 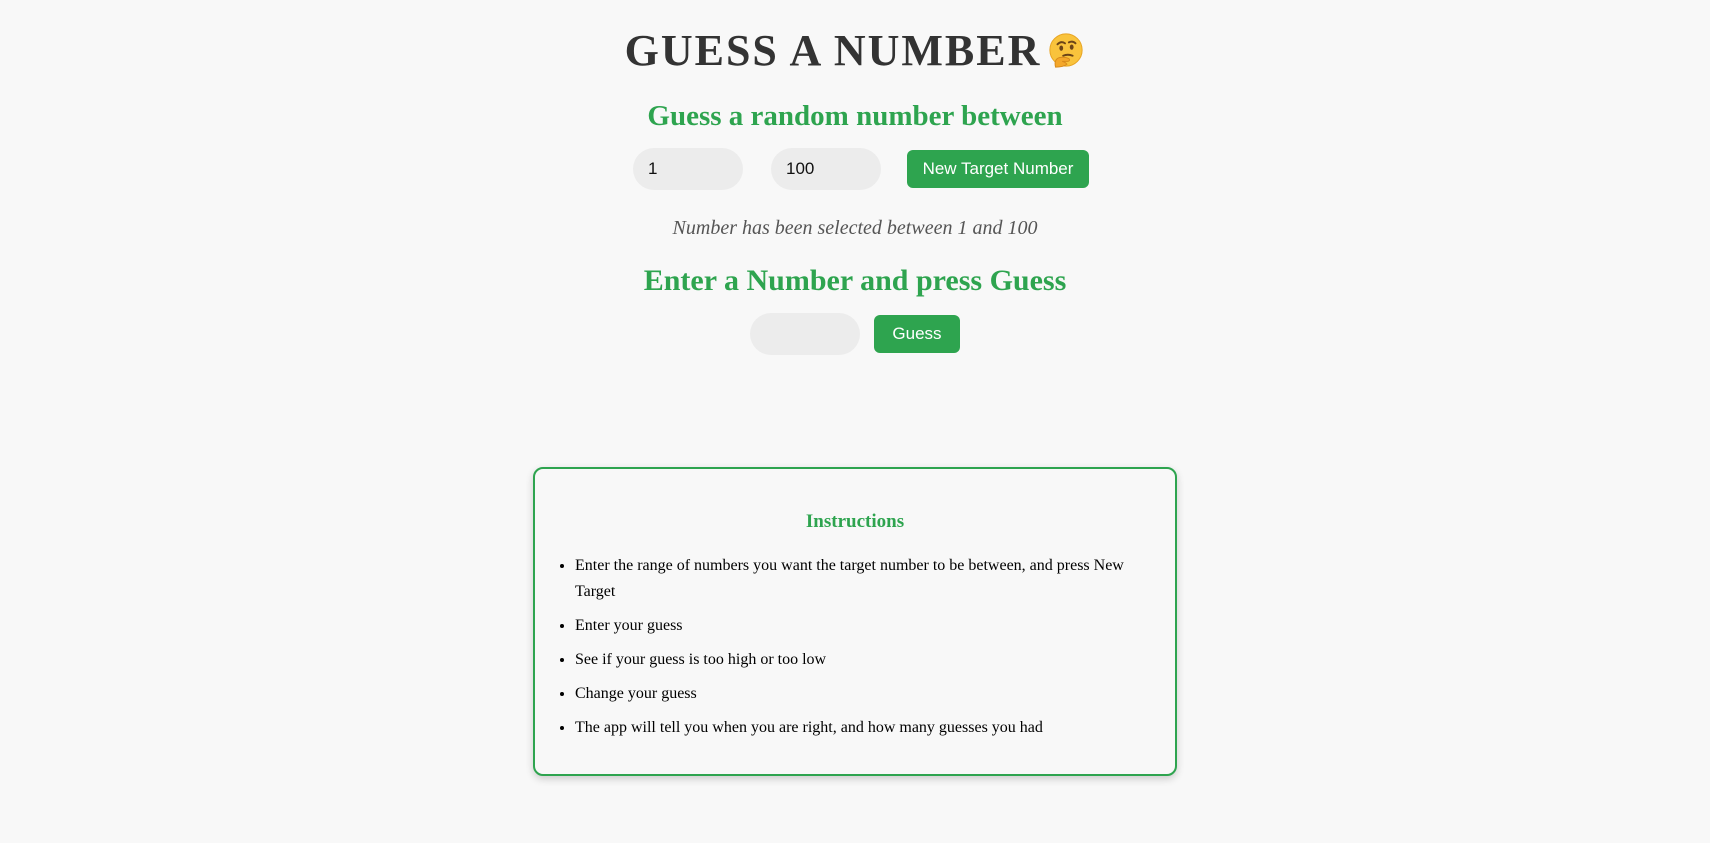 What do you see at coordinates (998, 169) in the screenshot?
I see `new-target-button: New Target Number` at bounding box center [998, 169].